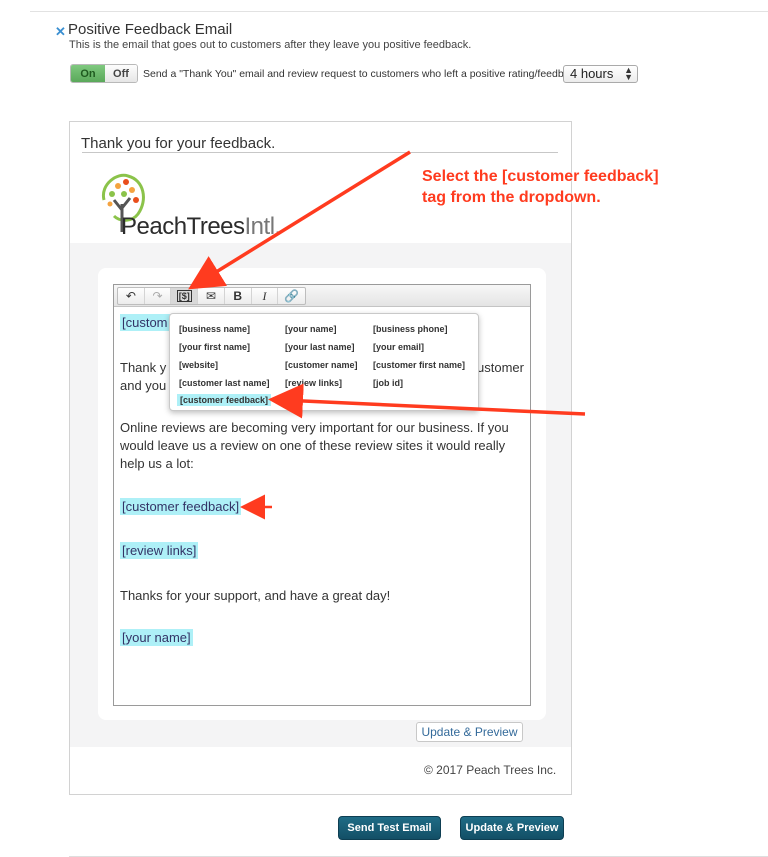 This screenshot has height=857, width=768. What do you see at coordinates (410, 329) in the screenshot?
I see `dropdown-item: [business phone]` at bounding box center [410, 329].